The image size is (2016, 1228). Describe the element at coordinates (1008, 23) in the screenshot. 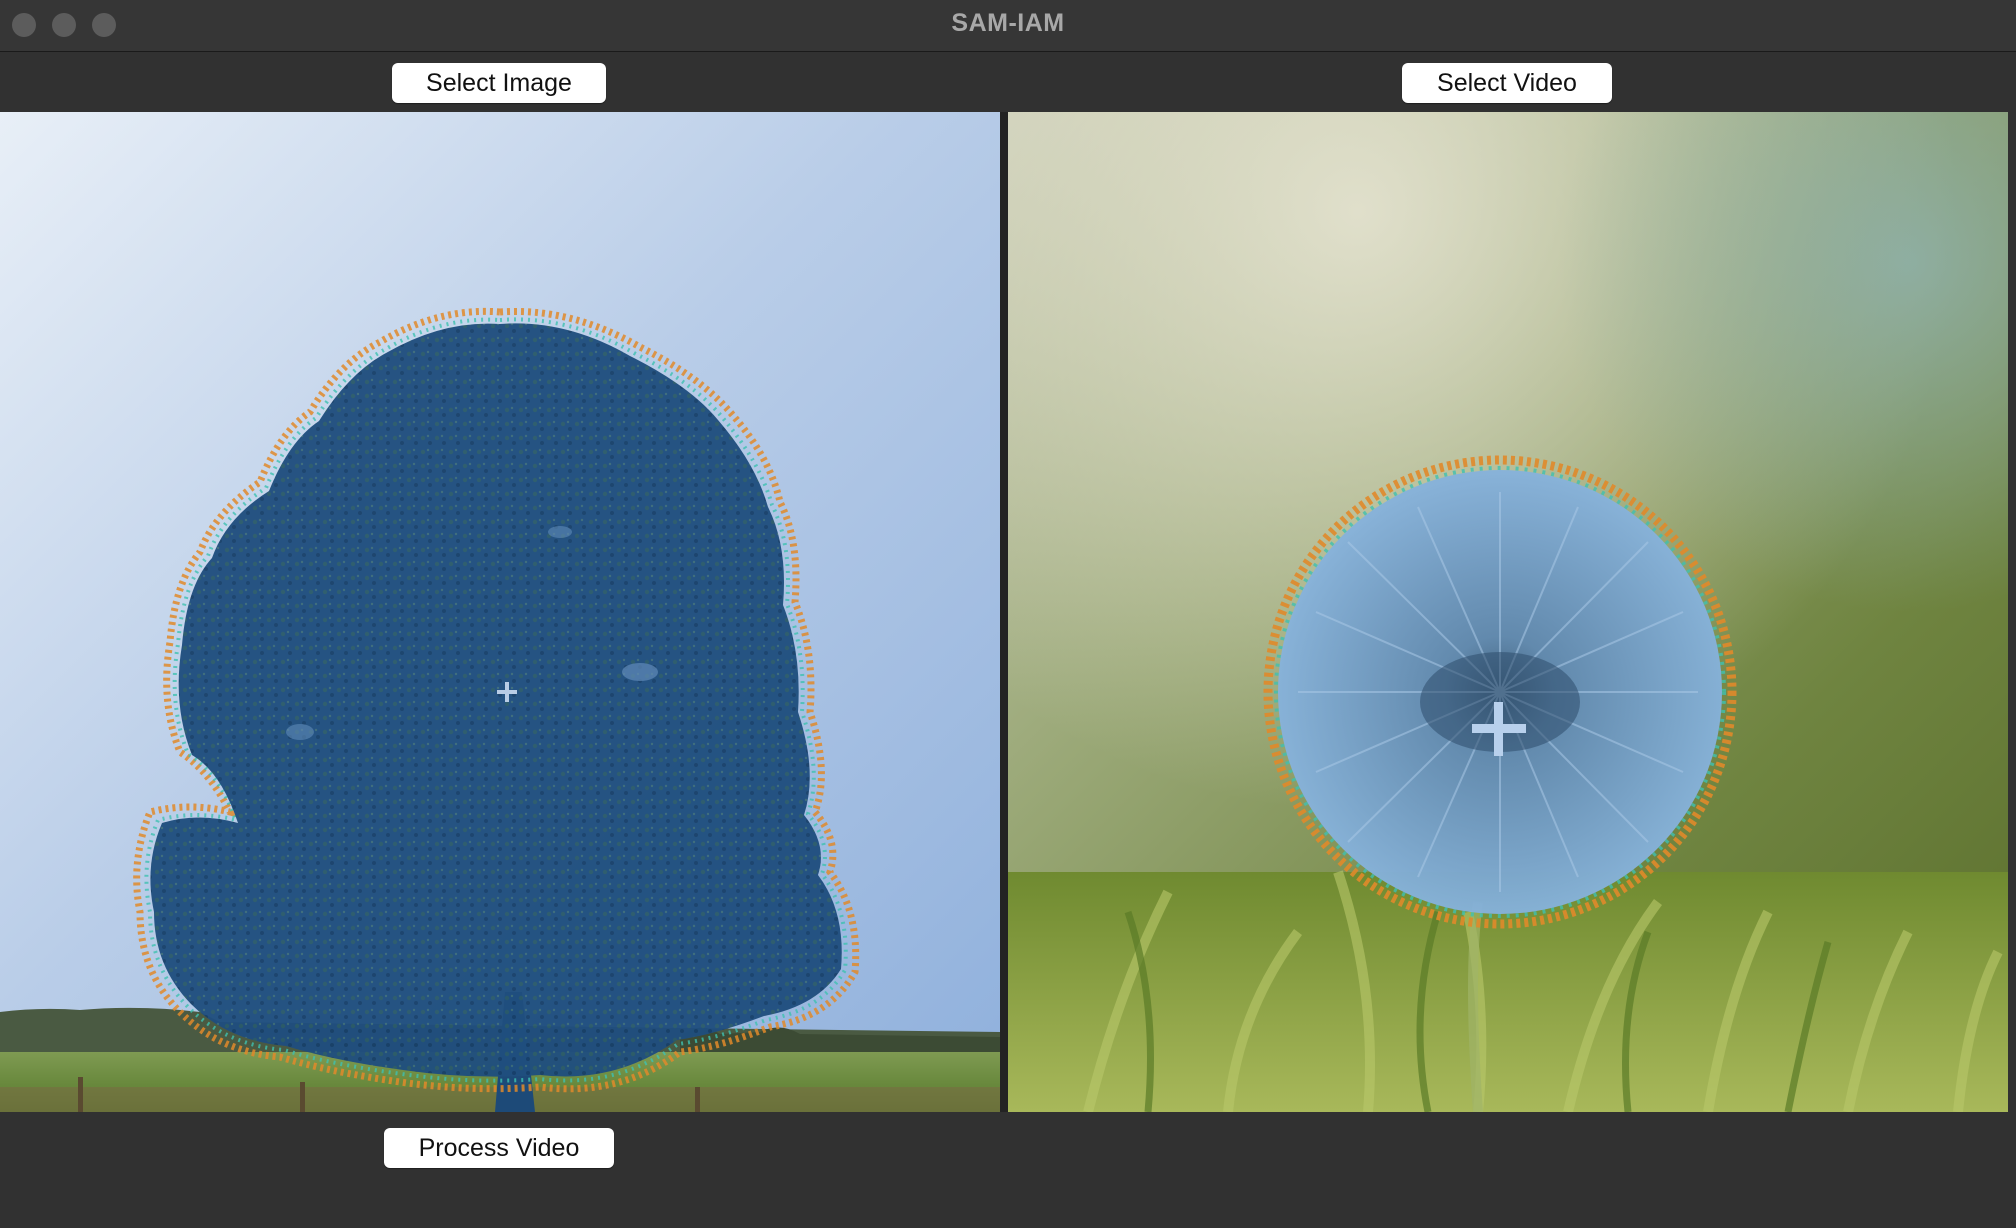

I see `window-title: SAM-IAM` at that location.